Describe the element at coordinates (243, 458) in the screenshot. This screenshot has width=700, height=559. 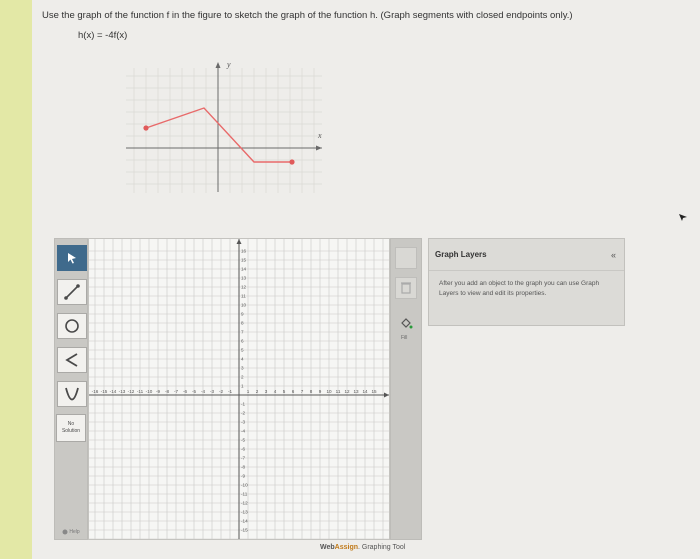
I see `y-tick-label: -7` at that location.